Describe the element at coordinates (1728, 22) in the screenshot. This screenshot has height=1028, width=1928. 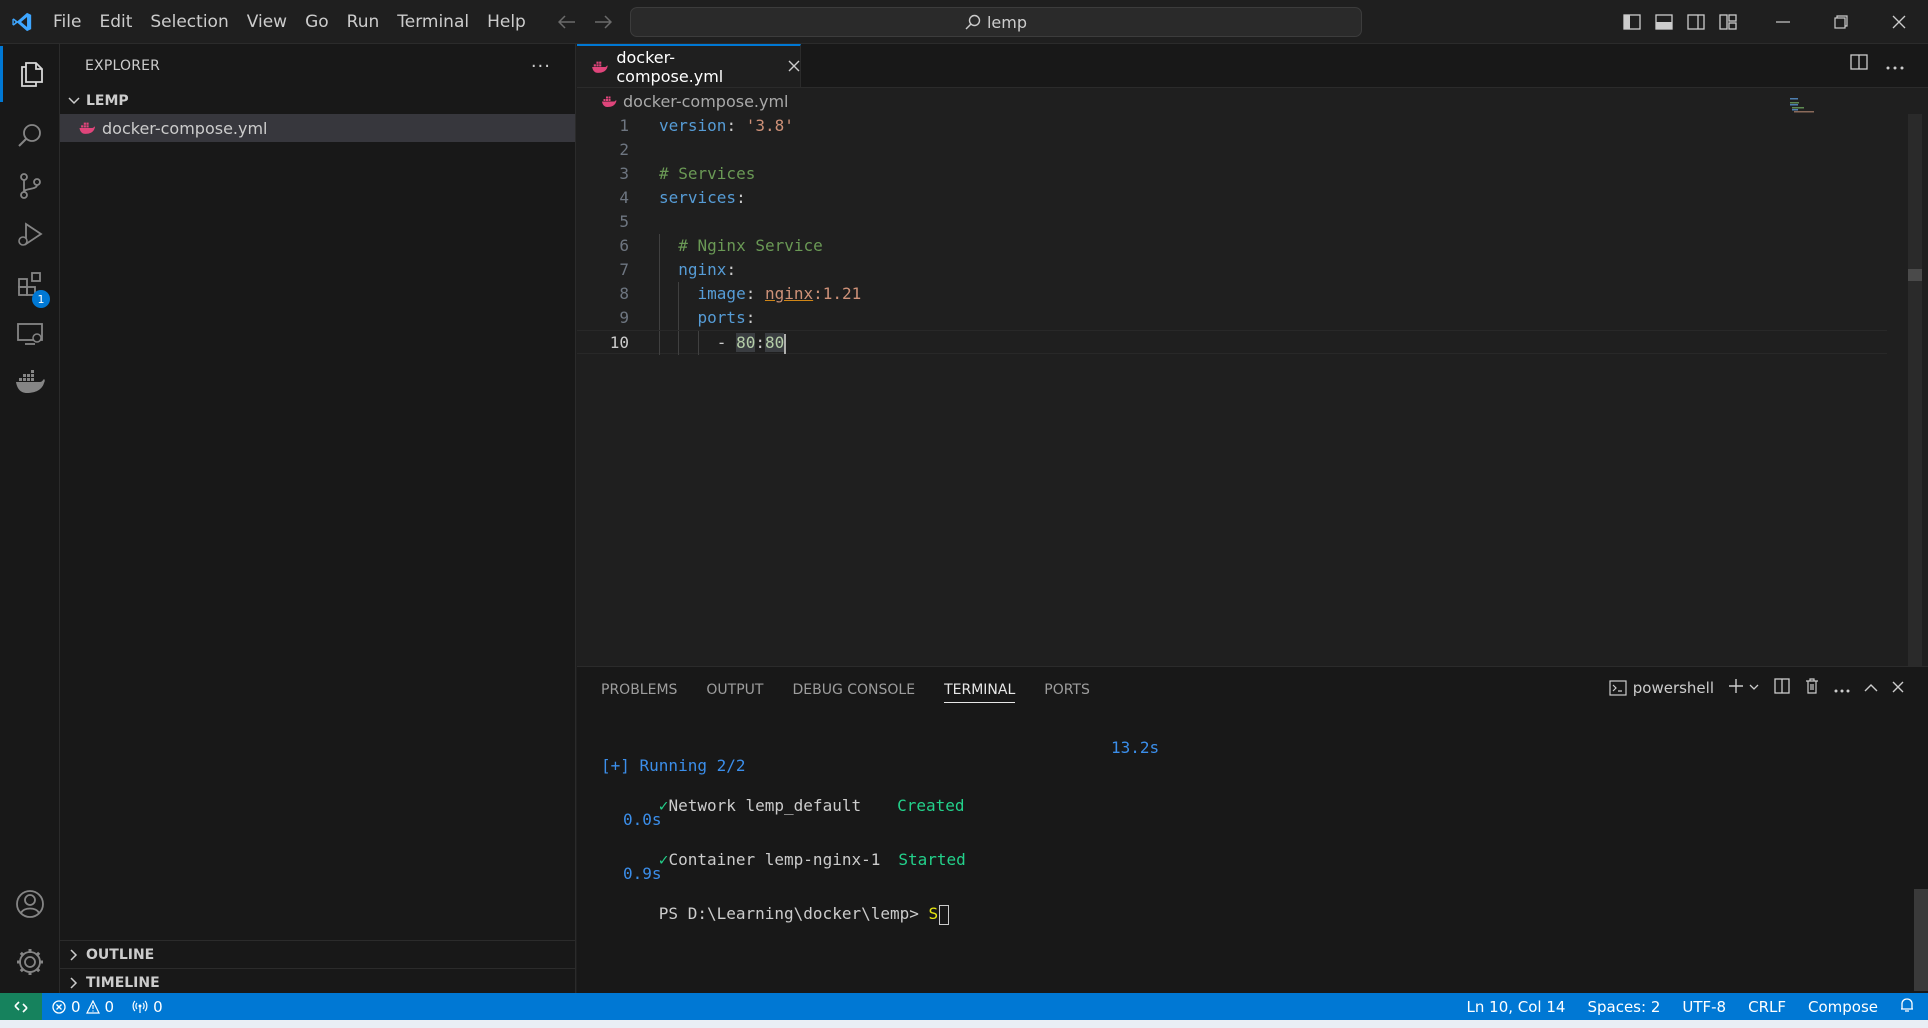
I see `customize-layout-icon` at that location.